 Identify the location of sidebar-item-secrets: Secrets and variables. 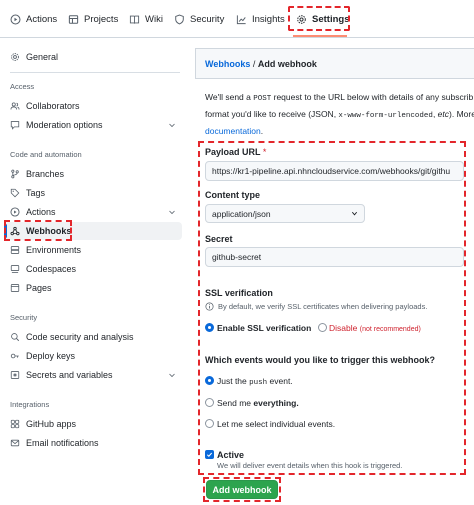
(61, 375).